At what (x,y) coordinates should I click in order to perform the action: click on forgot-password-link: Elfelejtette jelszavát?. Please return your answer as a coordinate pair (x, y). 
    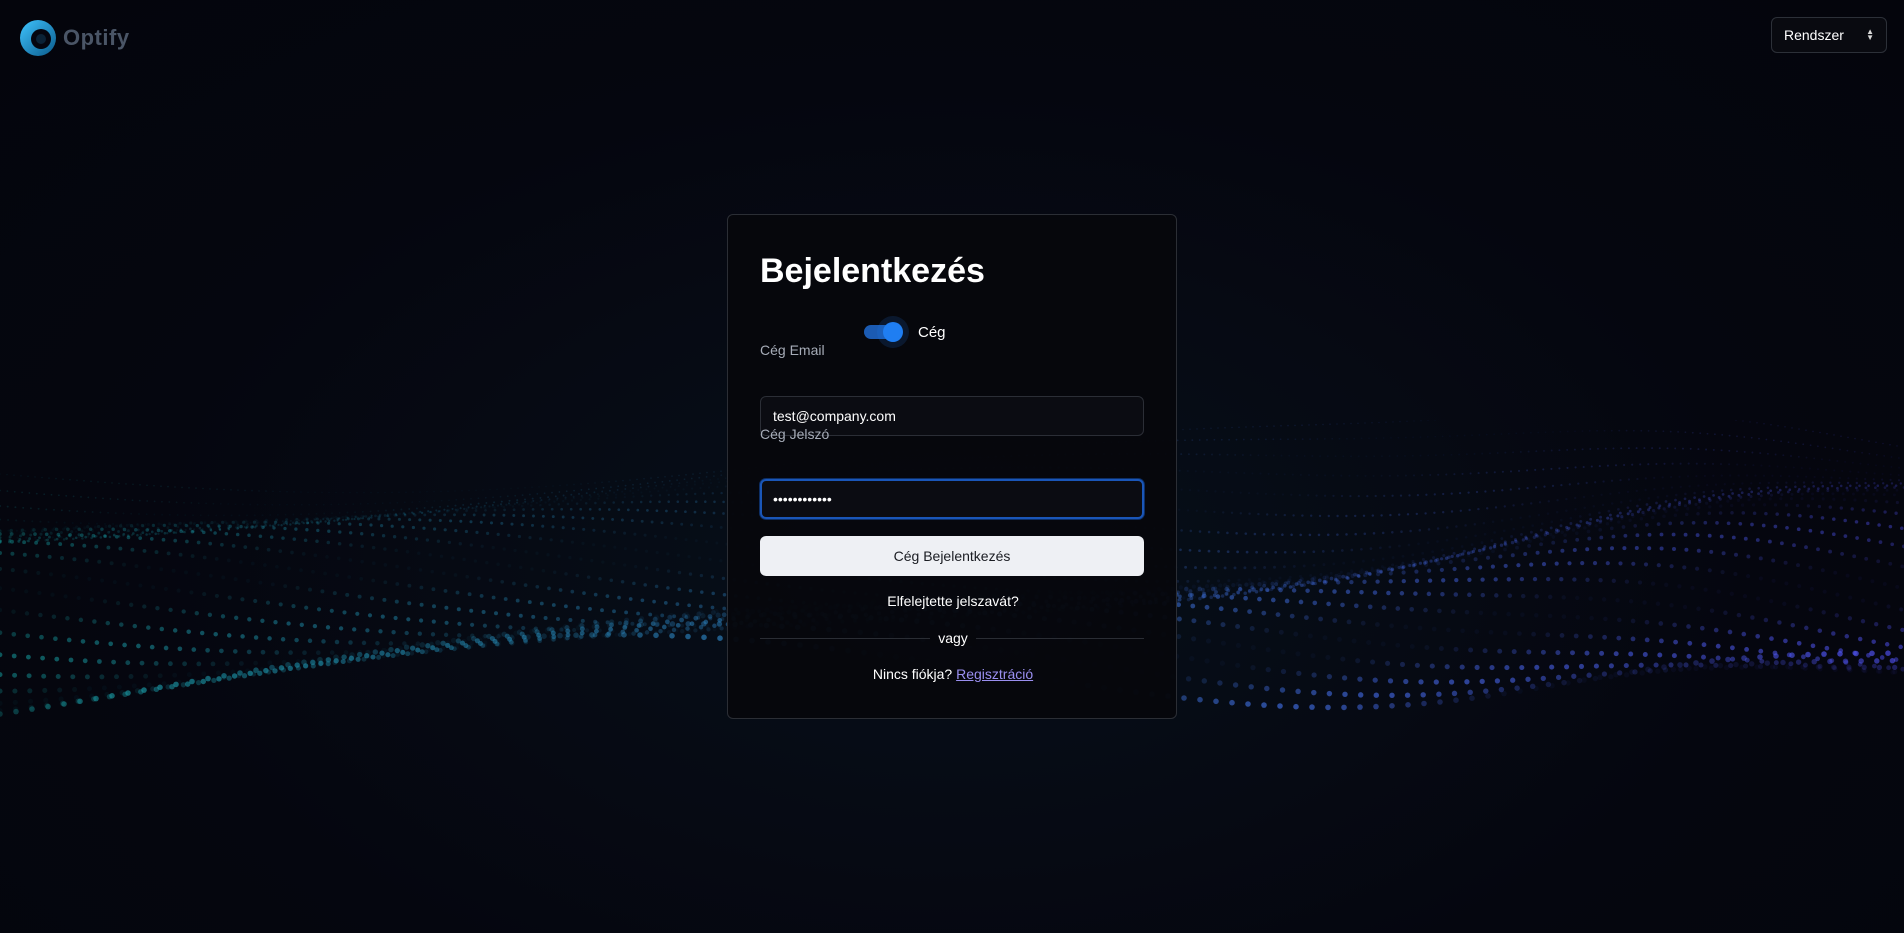
    Looking at the image, I should click on (953, 601).